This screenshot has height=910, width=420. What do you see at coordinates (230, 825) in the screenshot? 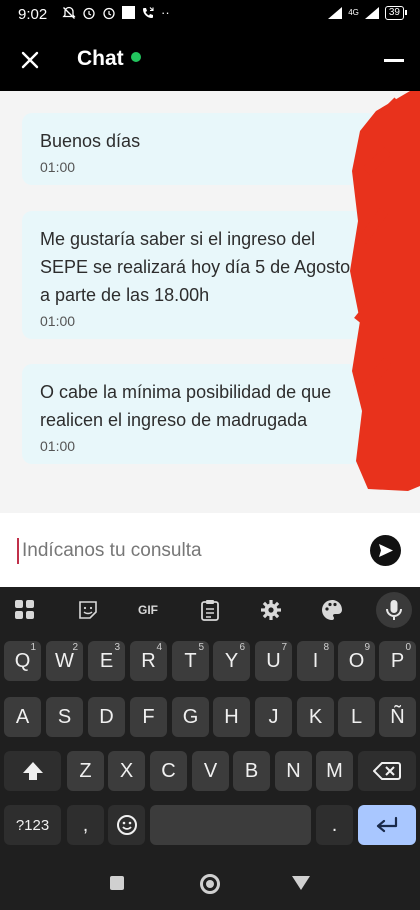
I see `space-key` at bounding box center [230, 825].